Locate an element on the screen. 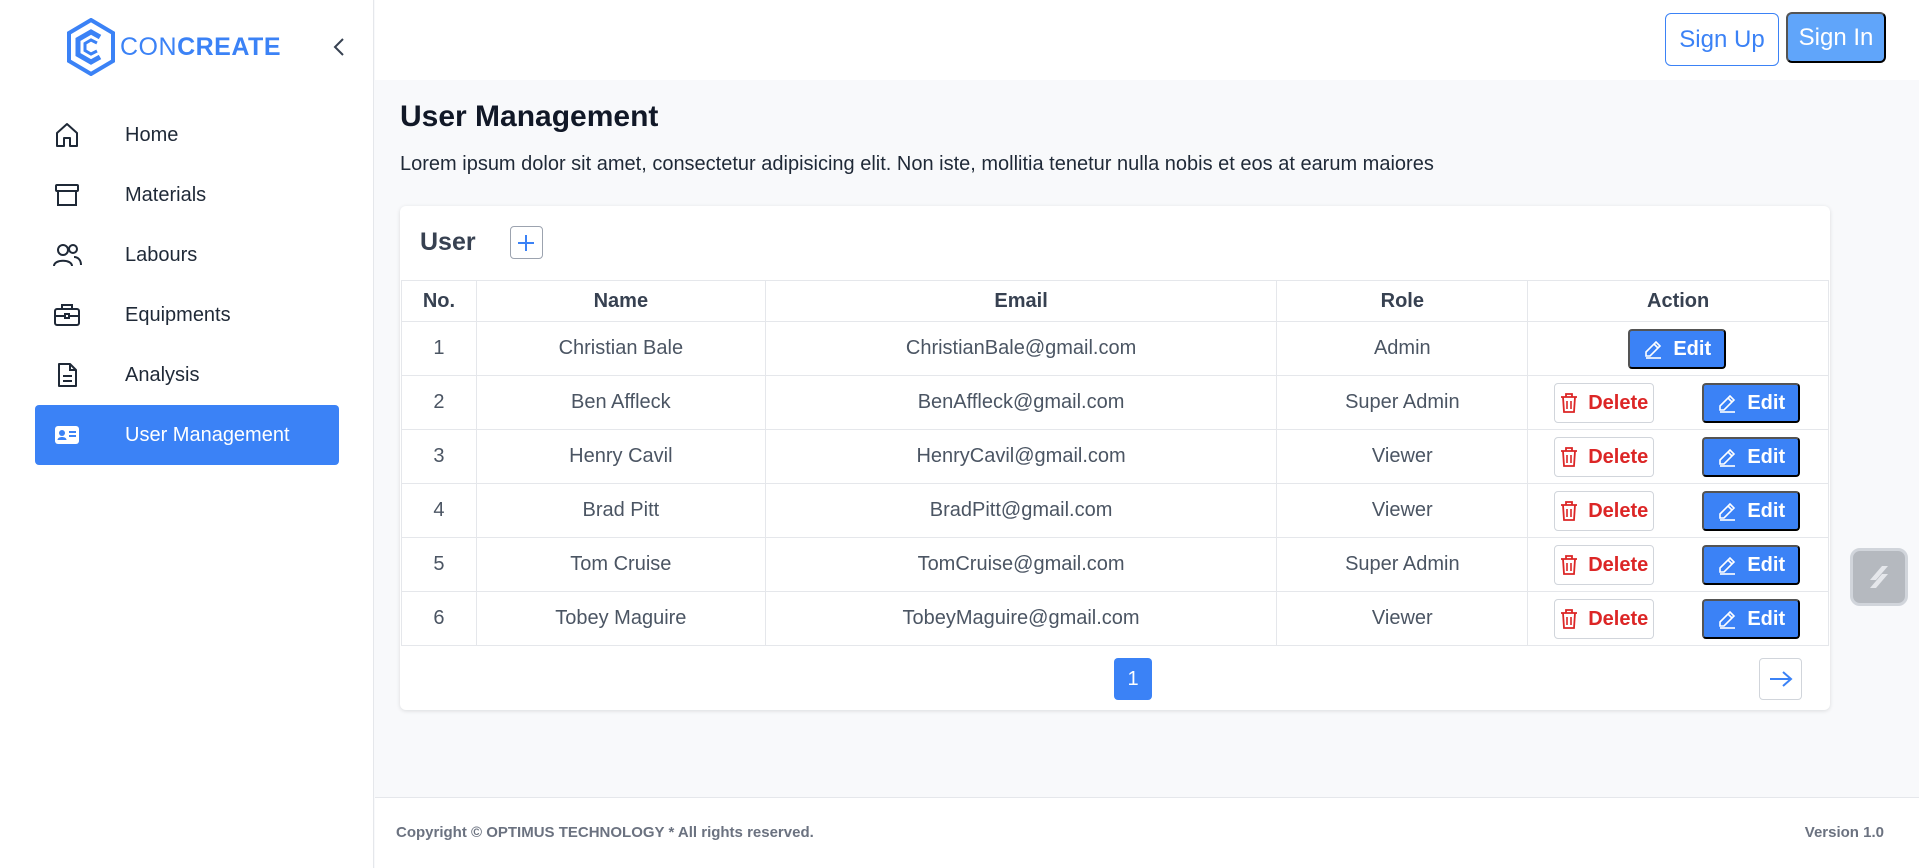 This screenshot has height=868, width=1919. cell-no: 3 is located at coordinates (439, 456).